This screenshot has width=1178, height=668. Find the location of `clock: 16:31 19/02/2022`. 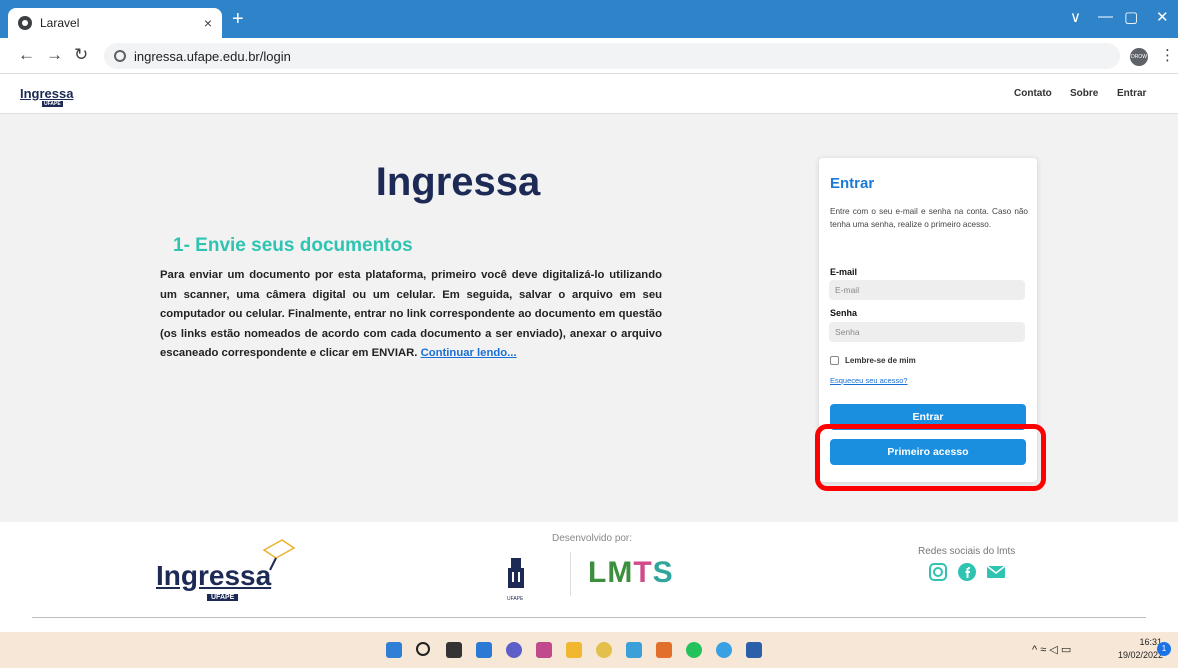

clock: 16:31 19/02/2022 is located at coordinates (1141, 649).